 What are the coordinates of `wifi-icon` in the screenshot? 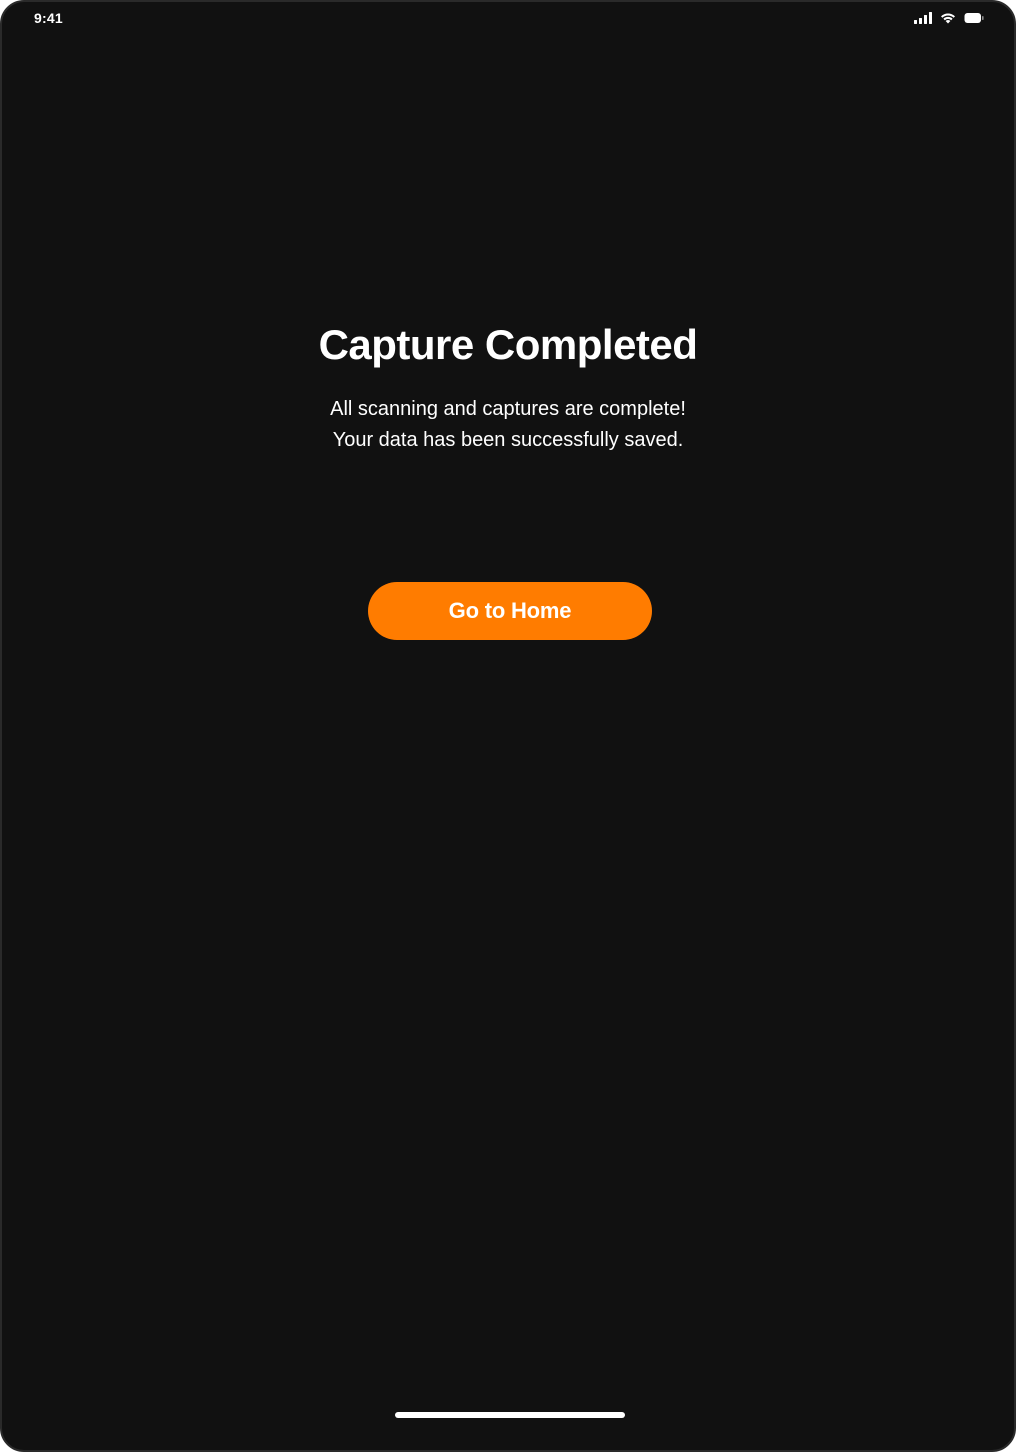 It's located at (948, 18).